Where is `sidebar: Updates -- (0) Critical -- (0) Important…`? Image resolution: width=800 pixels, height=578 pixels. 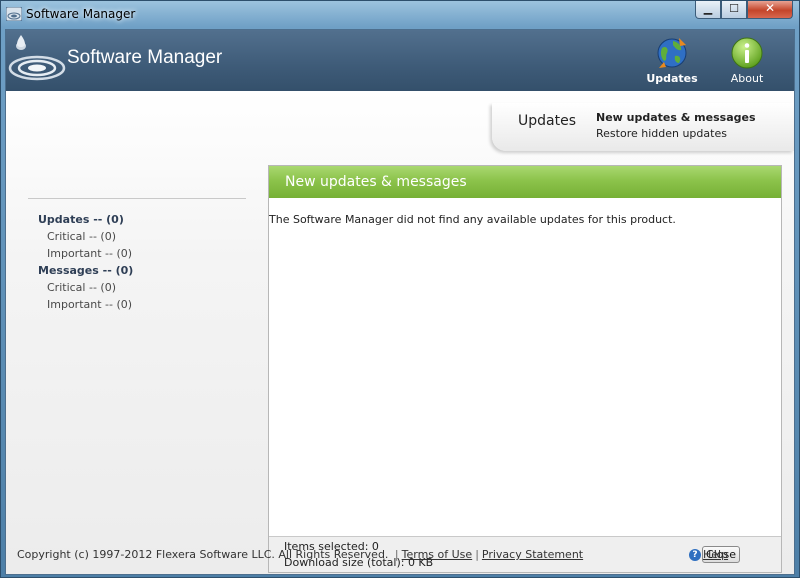 sidebar: Updates -- (0) Critical -- (0) Important… is located at coordinates (137, 255).